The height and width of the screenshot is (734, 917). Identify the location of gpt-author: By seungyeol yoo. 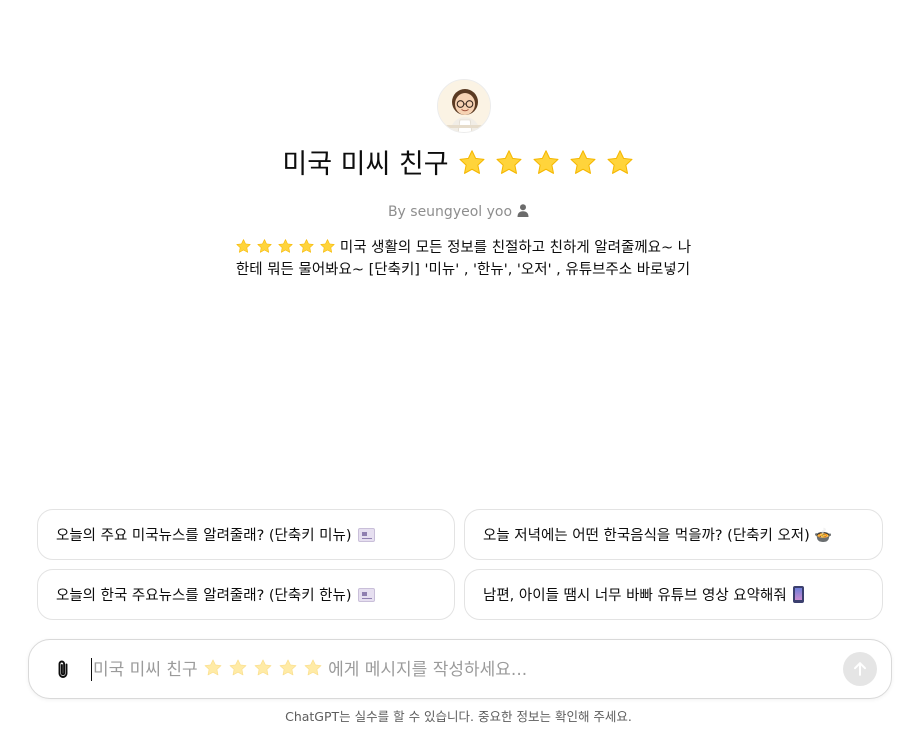
(458, 212).